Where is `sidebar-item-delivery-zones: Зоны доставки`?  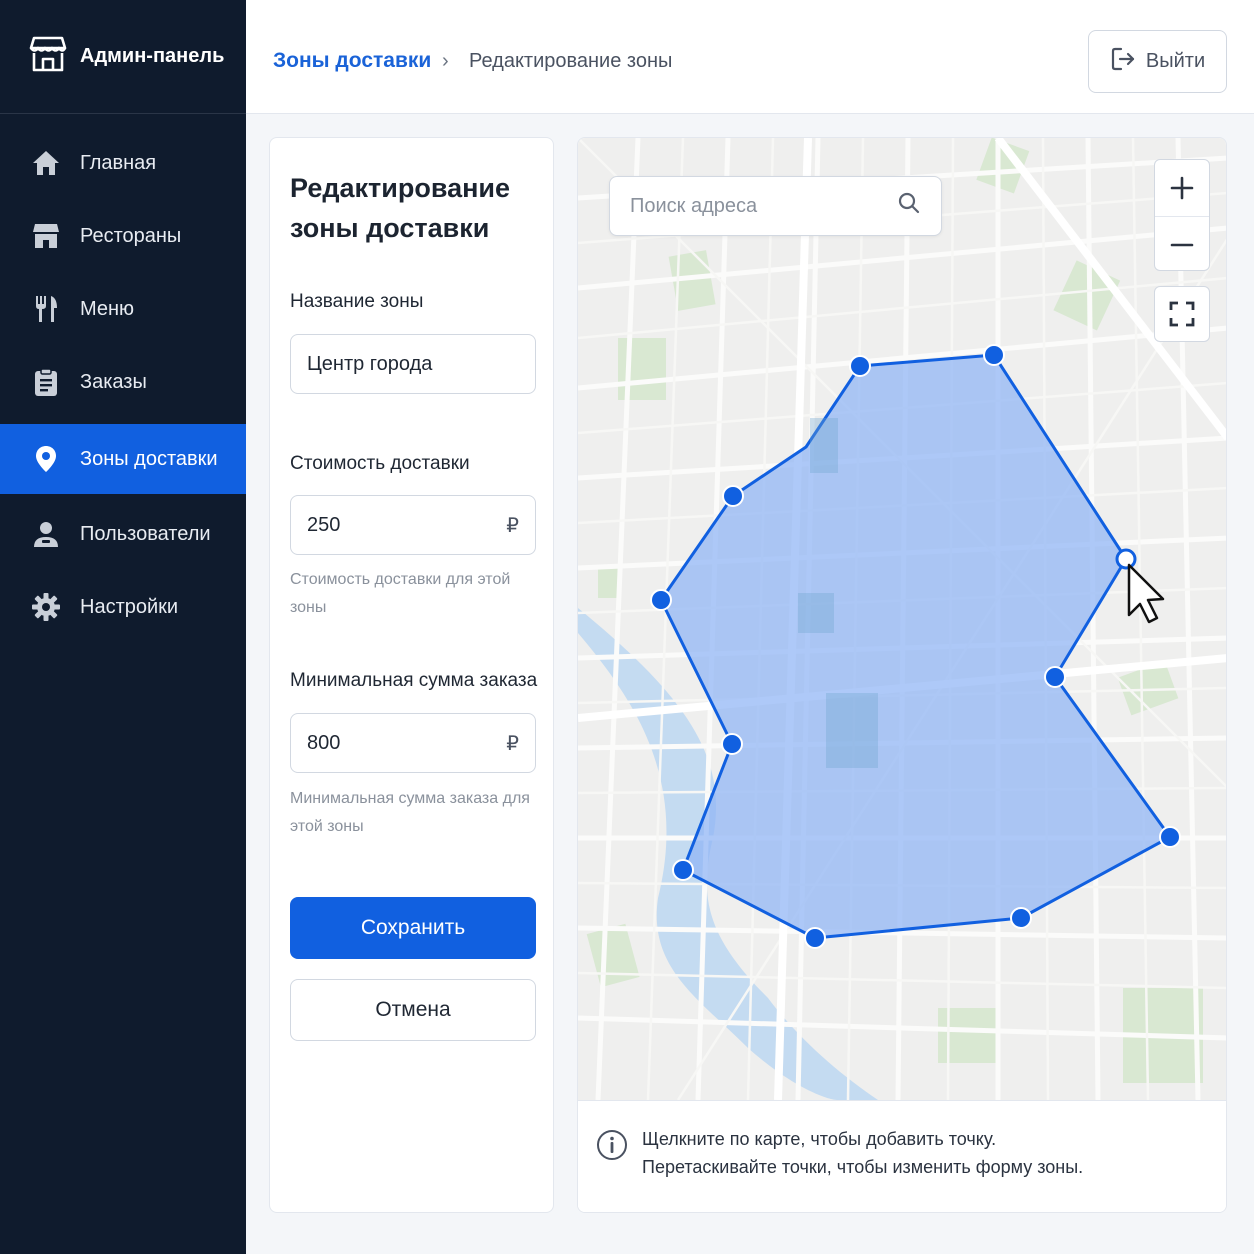 sidebar-item-delivery-zones: Зоны доставки is located at coordinates (123, 459).